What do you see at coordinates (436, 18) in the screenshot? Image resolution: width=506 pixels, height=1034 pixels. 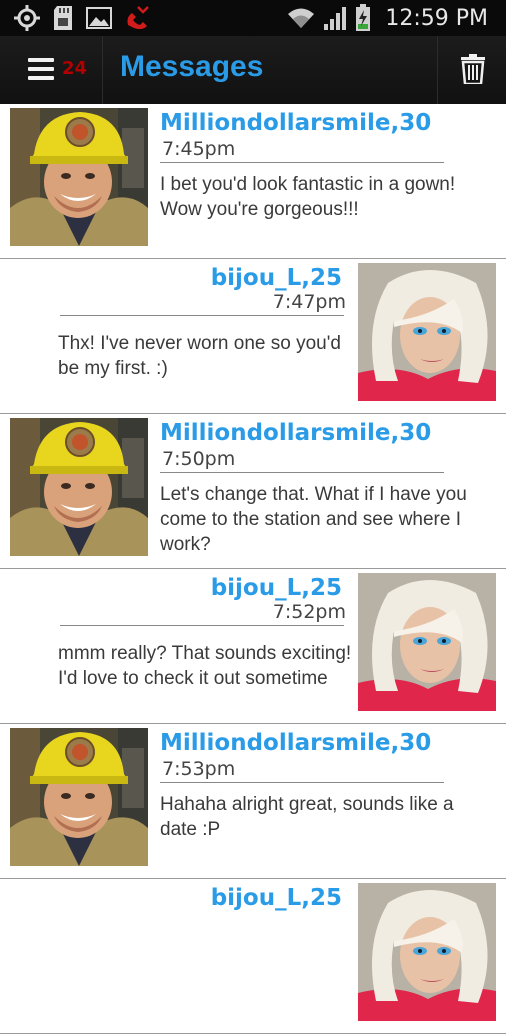 I see `status-time: 12:59 PM` at bounding box center [436, 18].